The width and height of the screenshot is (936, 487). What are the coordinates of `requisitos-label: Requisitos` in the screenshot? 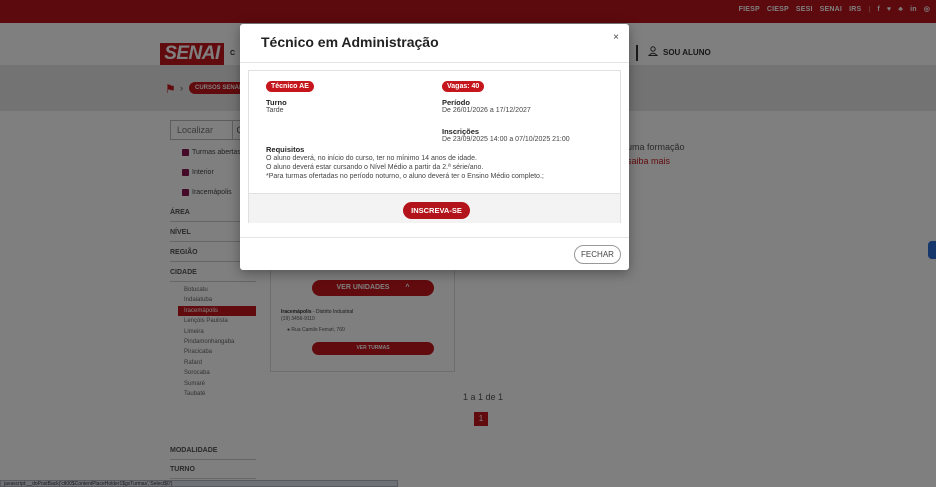 It's located at (285, 149).